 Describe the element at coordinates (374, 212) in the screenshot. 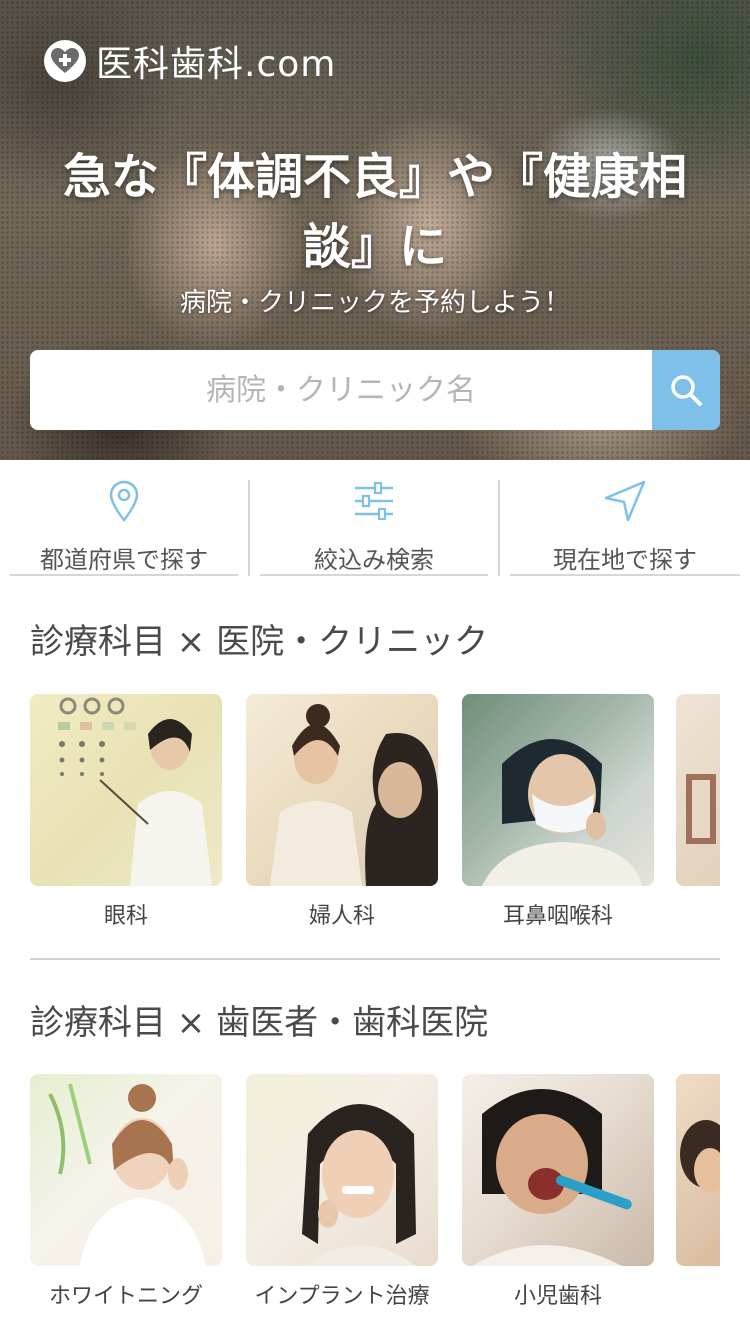

I see `hero-headline: 急な『体調不良』や『健康相談』に` at that location.